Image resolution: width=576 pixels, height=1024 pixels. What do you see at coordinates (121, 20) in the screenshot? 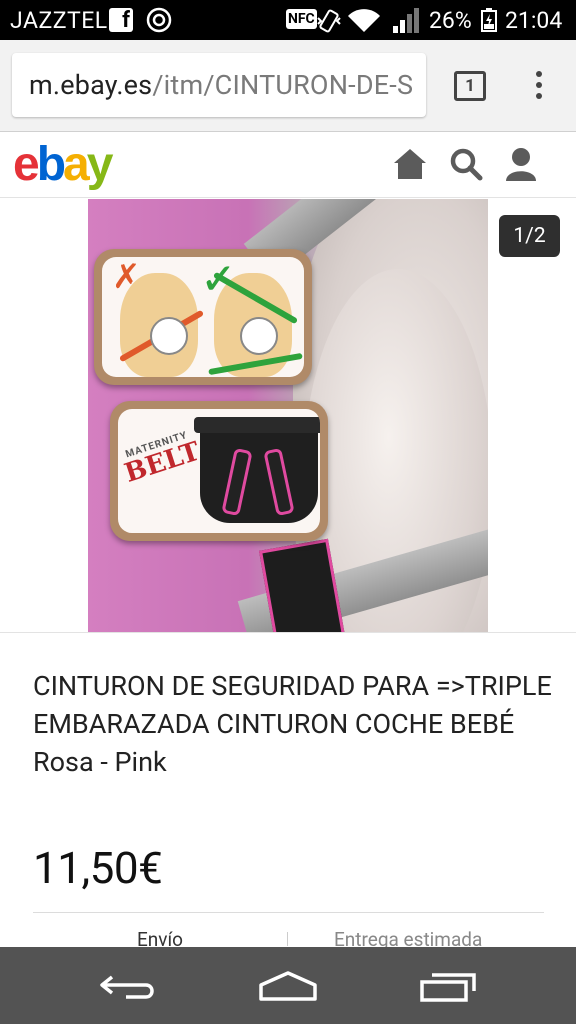
I see `facebook-icon: f` at bounding box center [121, 20].